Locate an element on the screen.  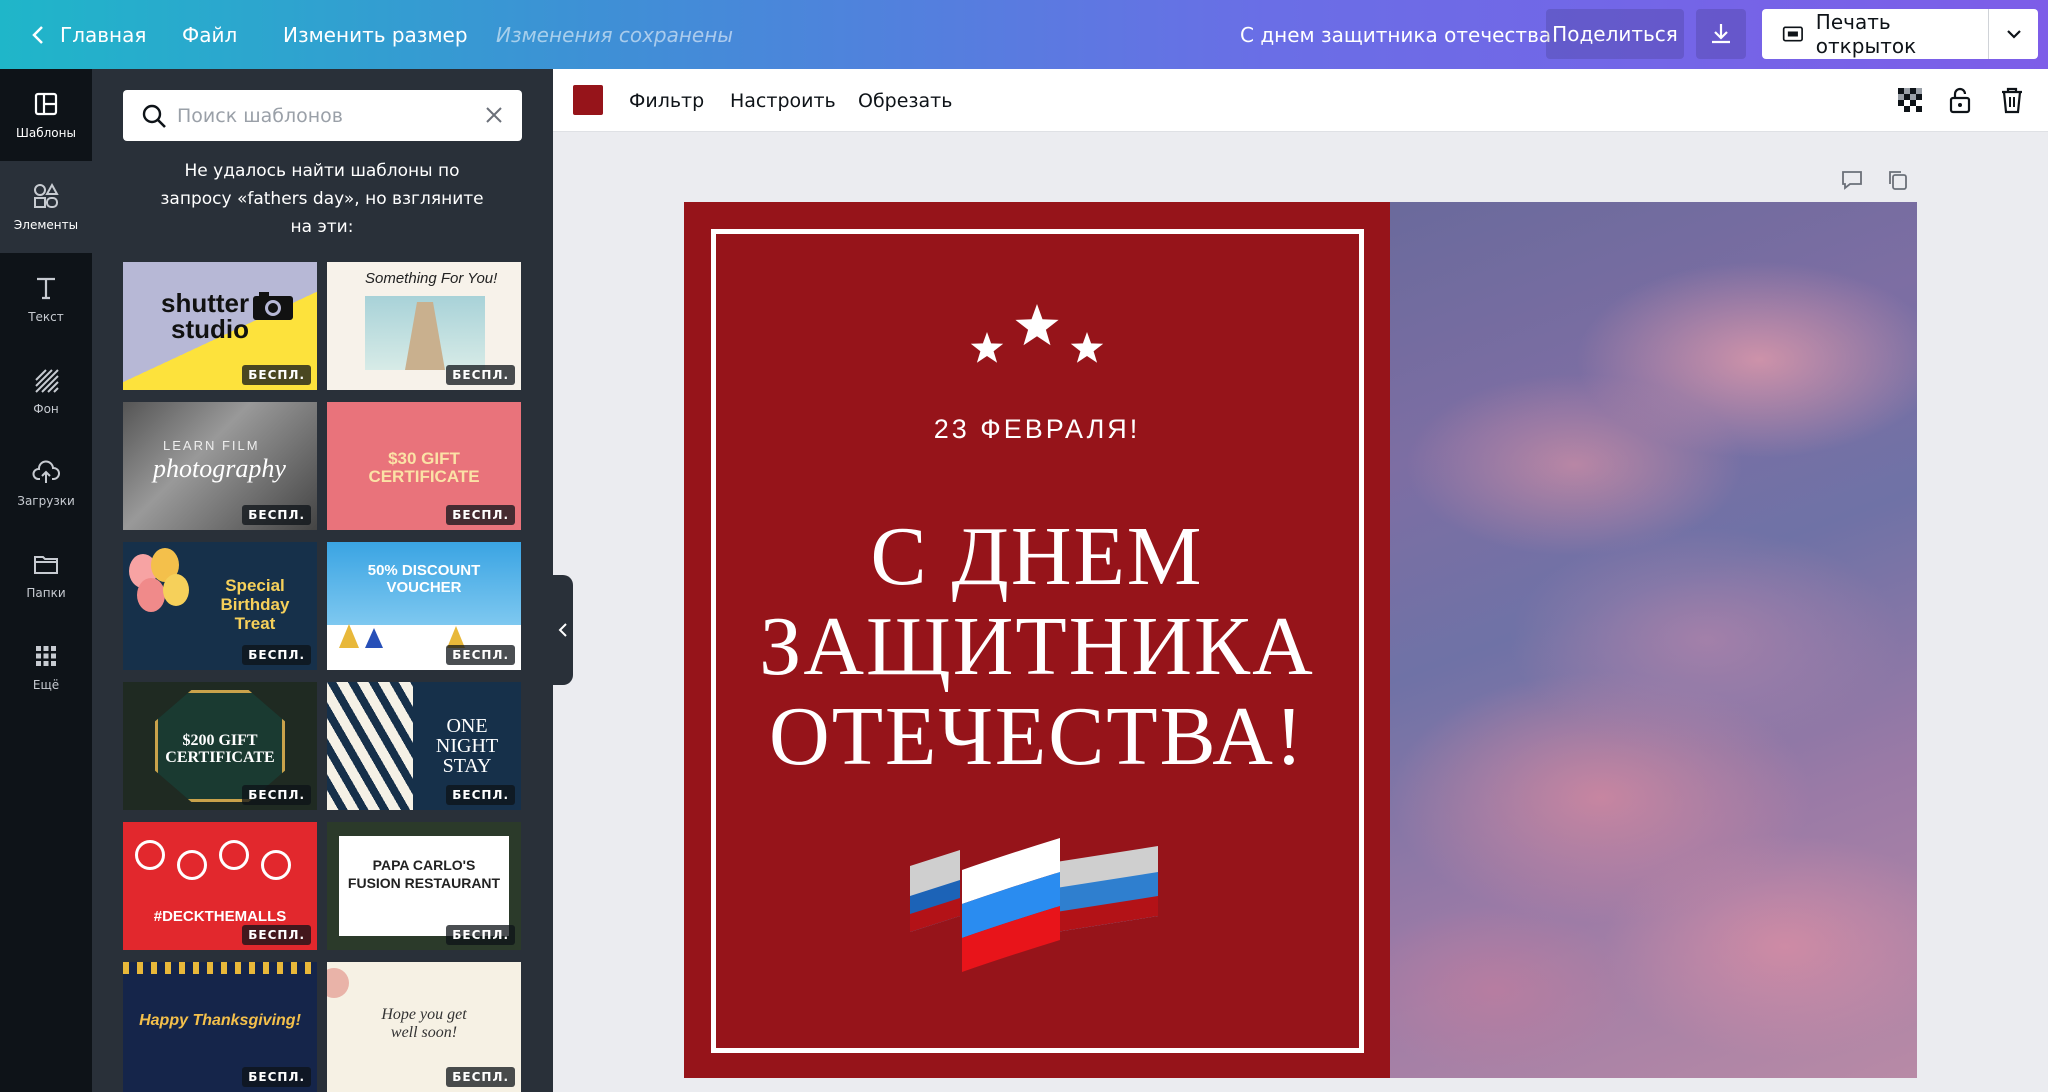
rail-item-uploads: Загрузки is located at coordinates (46, 483).